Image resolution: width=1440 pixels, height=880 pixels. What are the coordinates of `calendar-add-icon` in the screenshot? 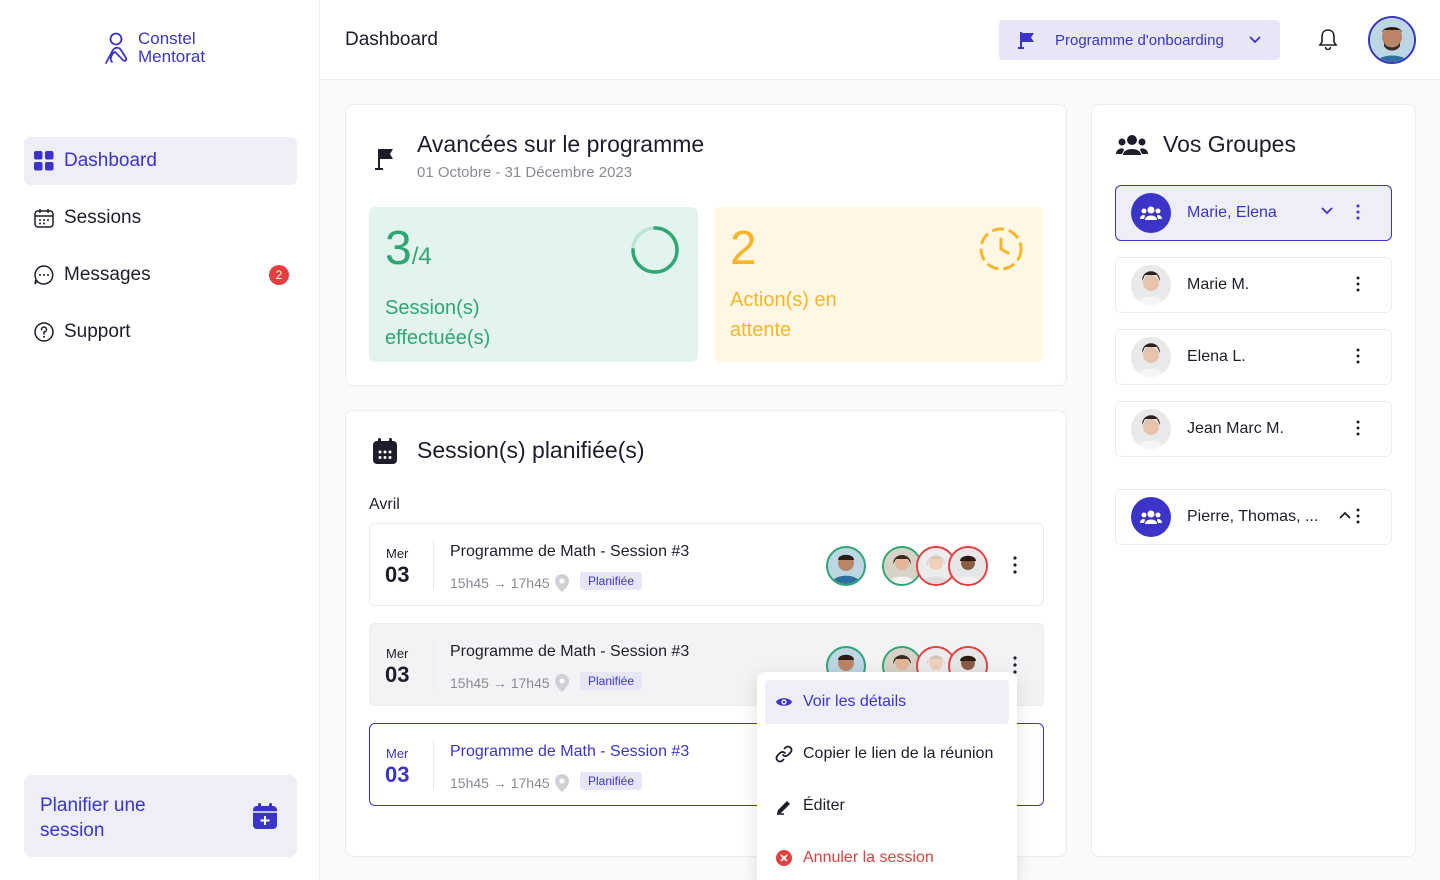 It's located at (265, 816).